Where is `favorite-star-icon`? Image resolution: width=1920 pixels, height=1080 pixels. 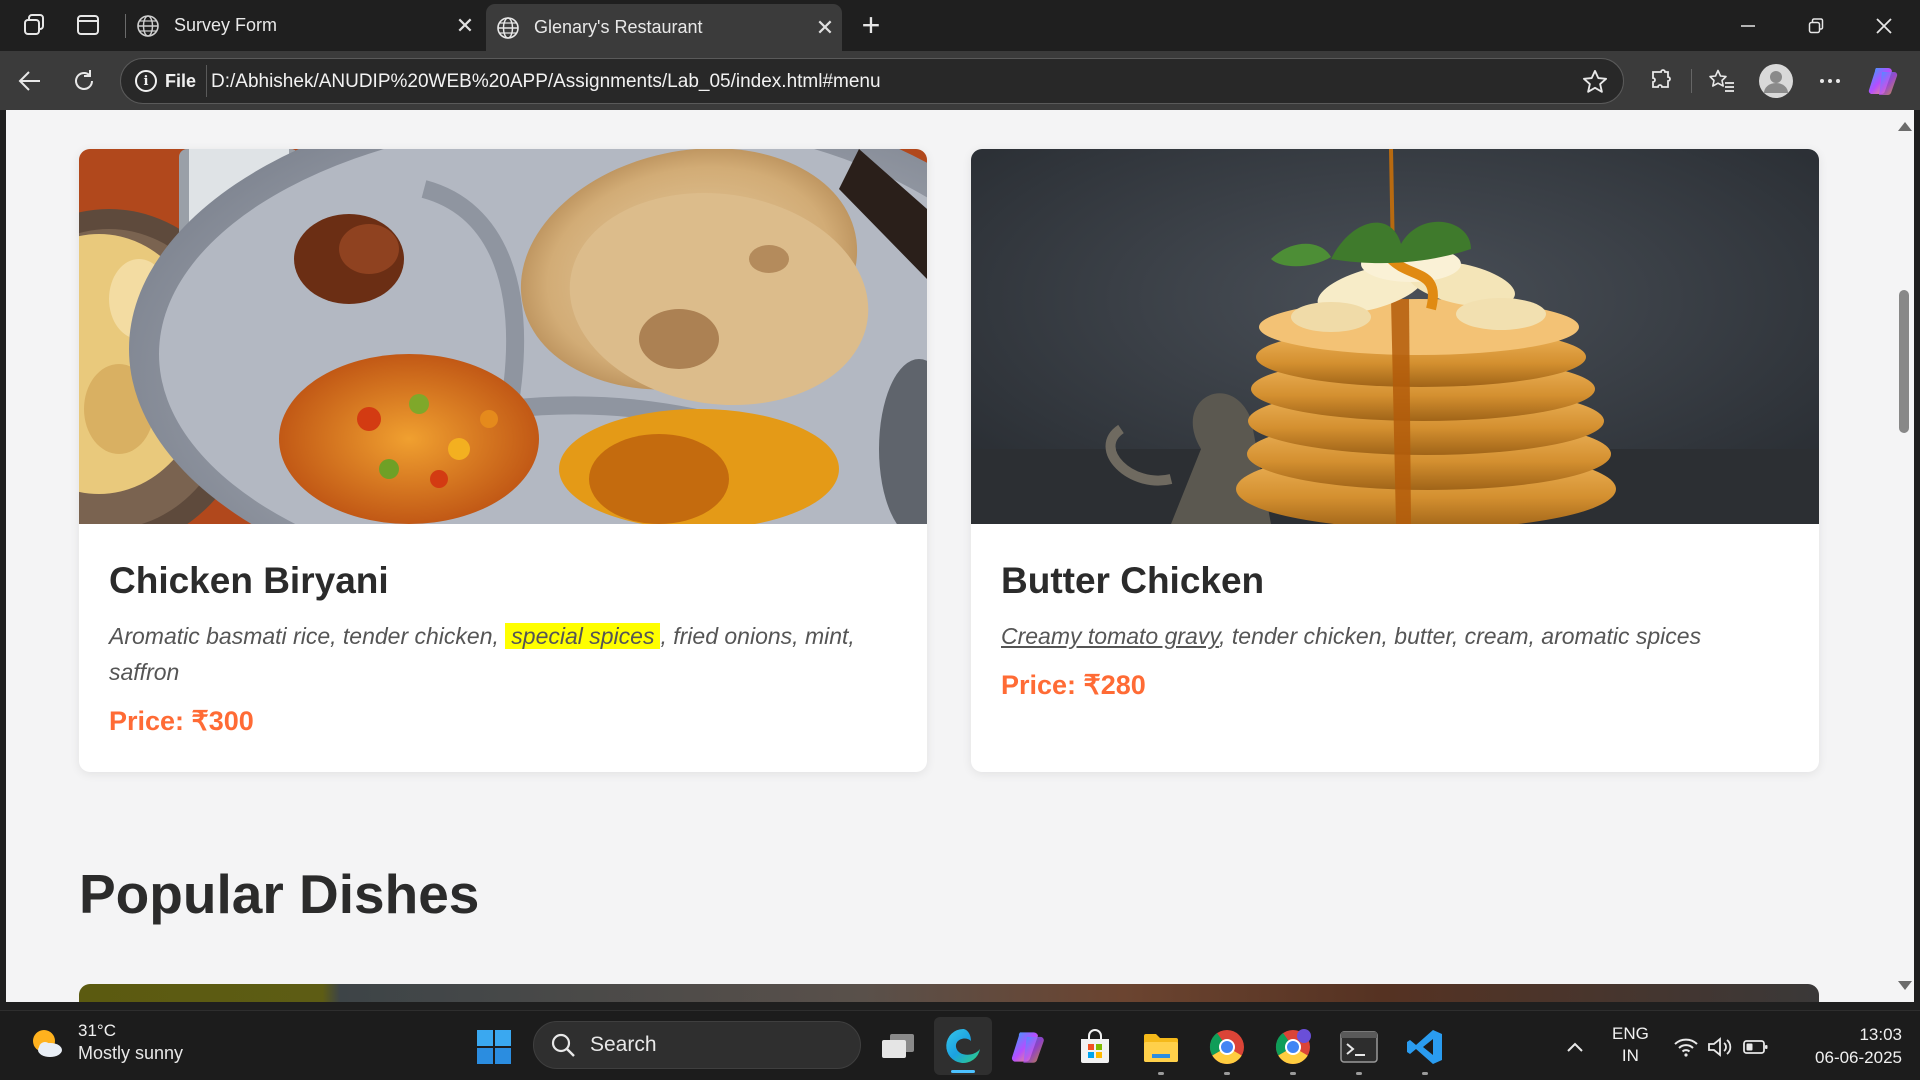
favorite-star-icon is located at coordinates (1595, 82).